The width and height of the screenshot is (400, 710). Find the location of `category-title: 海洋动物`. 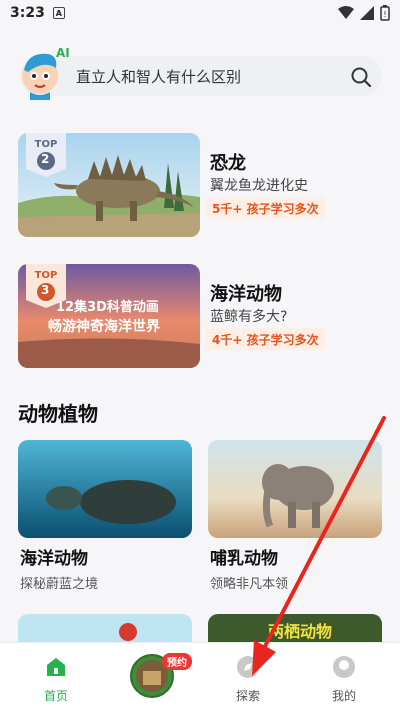

category-title: 海洋动物 is located at coordinates (54, 559).